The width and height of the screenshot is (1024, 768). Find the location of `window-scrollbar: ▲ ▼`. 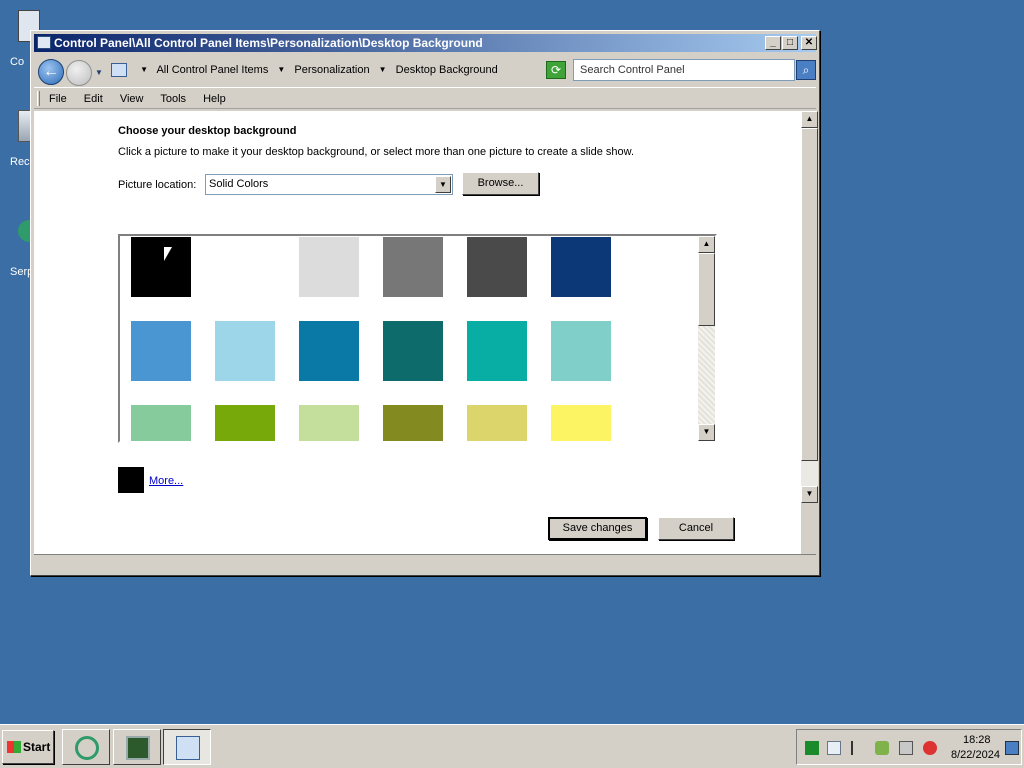

window-scrollbar: ▲ ▼ is located at coordinates (809, 307).